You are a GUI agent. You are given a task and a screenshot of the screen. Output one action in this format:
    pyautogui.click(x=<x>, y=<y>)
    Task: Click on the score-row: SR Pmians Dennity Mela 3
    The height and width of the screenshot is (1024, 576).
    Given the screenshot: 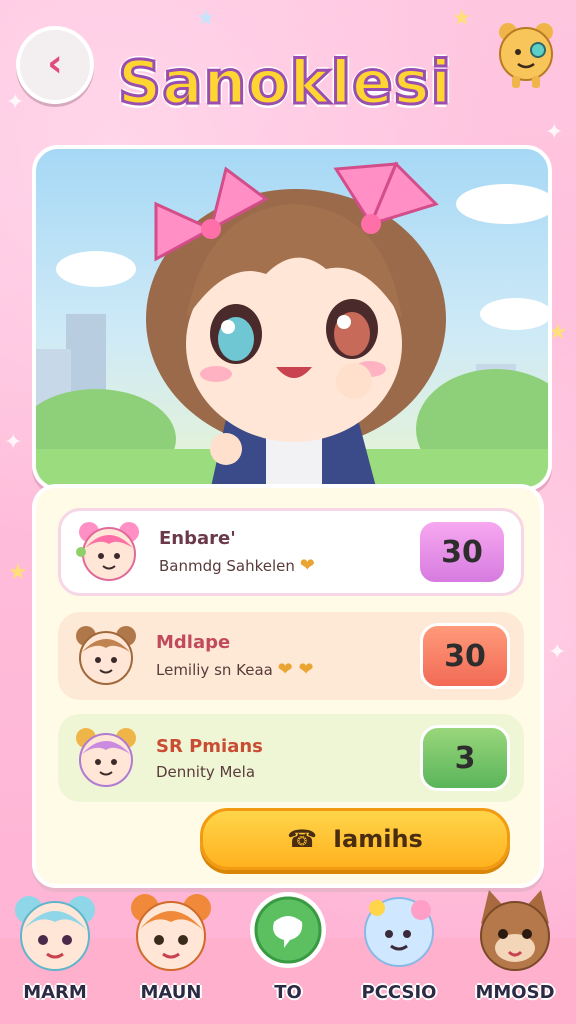 What is the action you would take?
    pyautogui.click(x=291, y=758)
    